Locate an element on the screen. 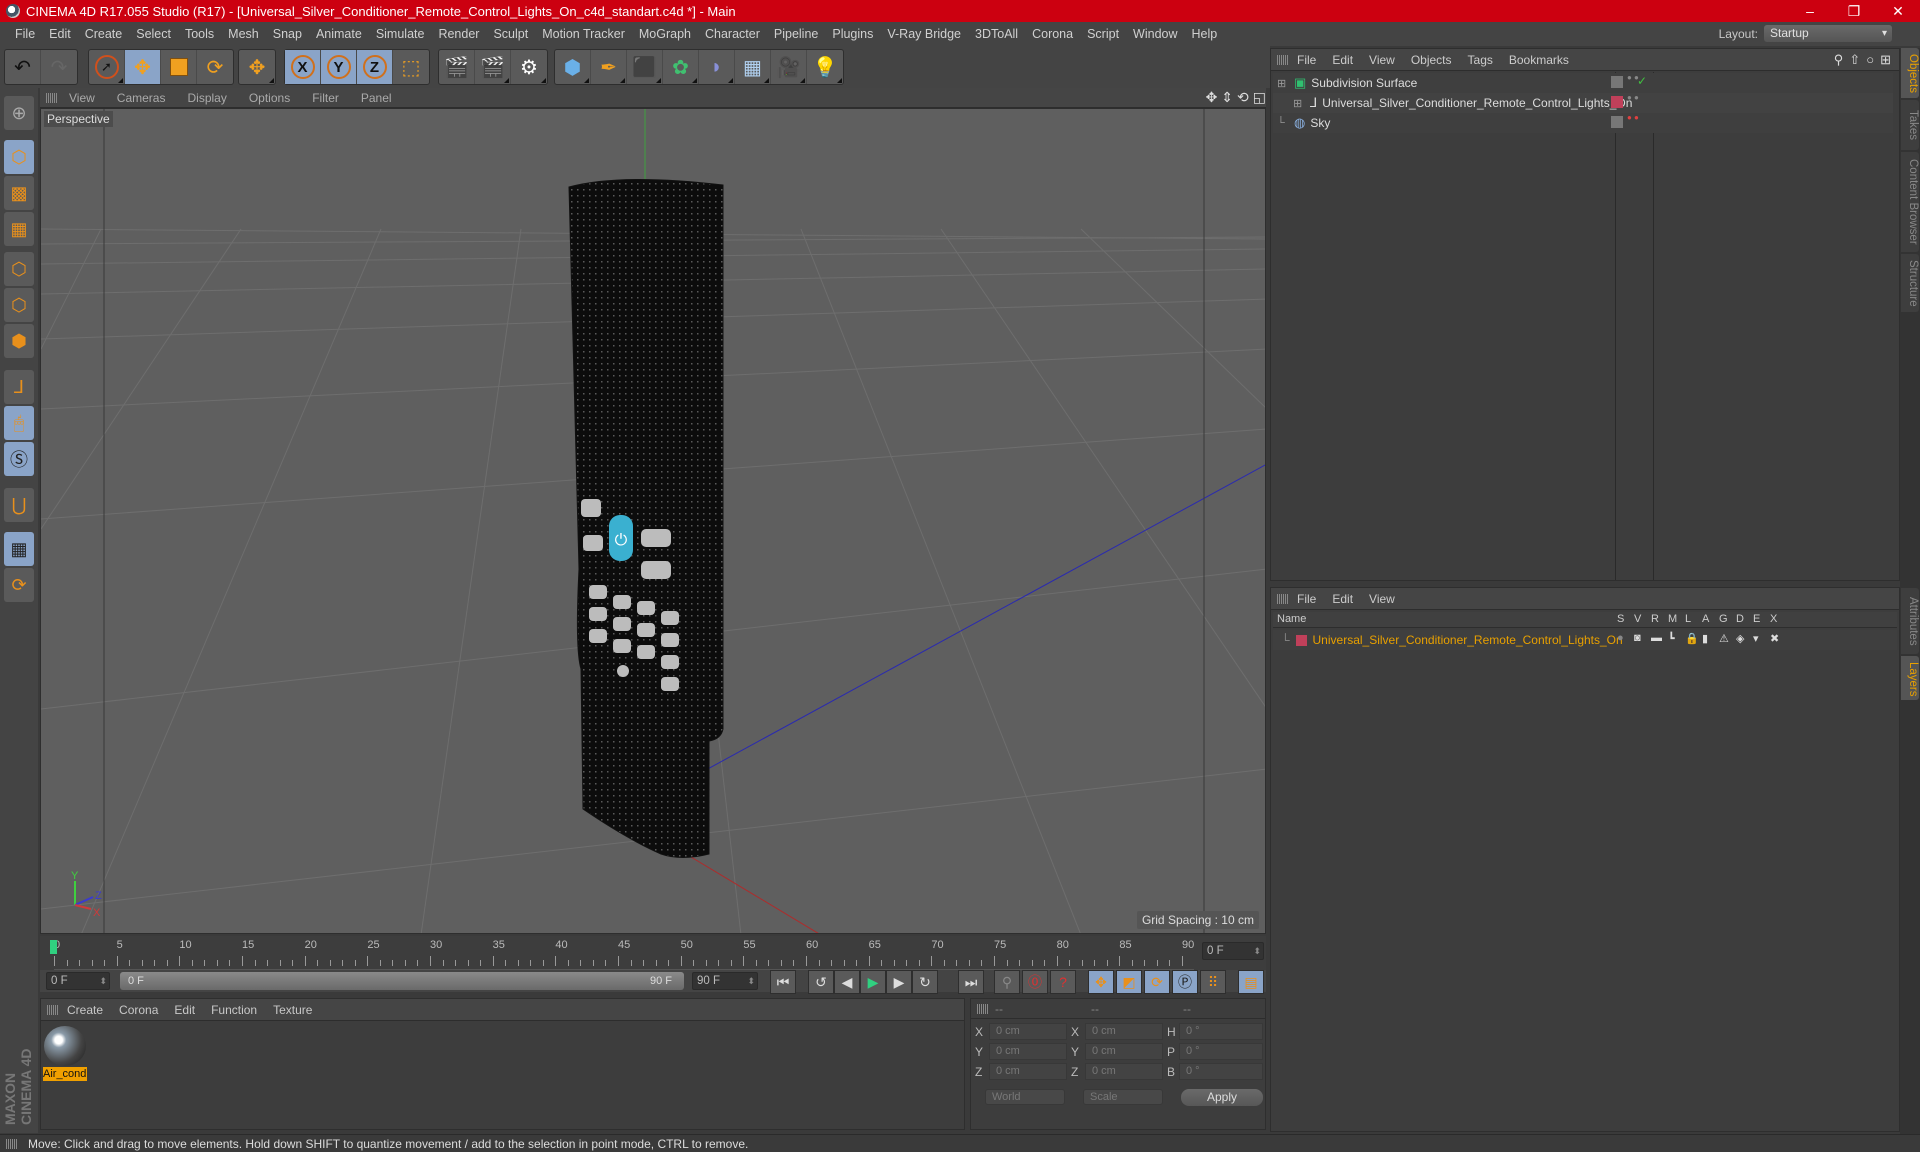 The width and height of the screenshot is (1920, 1152). menu-plugins: Plugins is located at coordinates (852, 34).